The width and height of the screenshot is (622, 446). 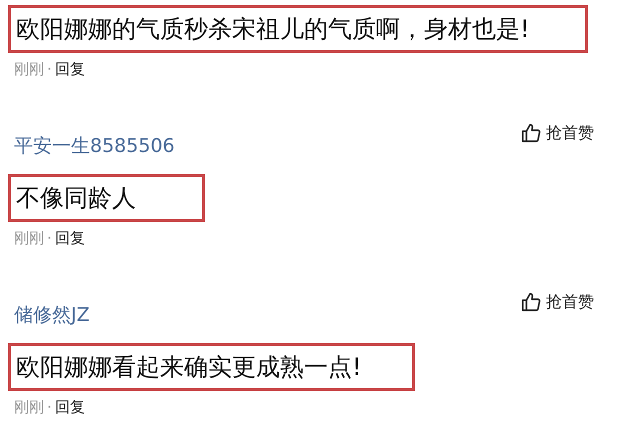 I want to click on username: 储修然JZ, so click(x=52, y=315).